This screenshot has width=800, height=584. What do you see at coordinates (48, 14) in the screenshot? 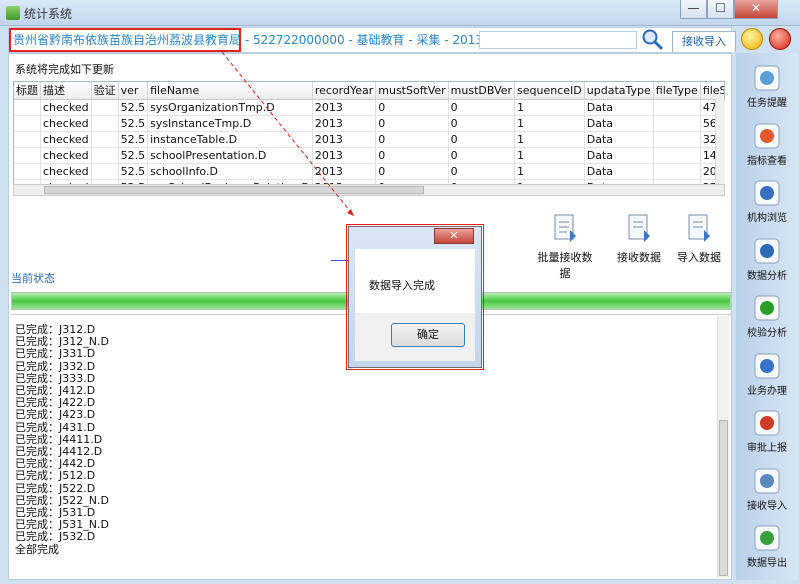
I see `window-title: 统计系统` at bounding box center [48, 14].